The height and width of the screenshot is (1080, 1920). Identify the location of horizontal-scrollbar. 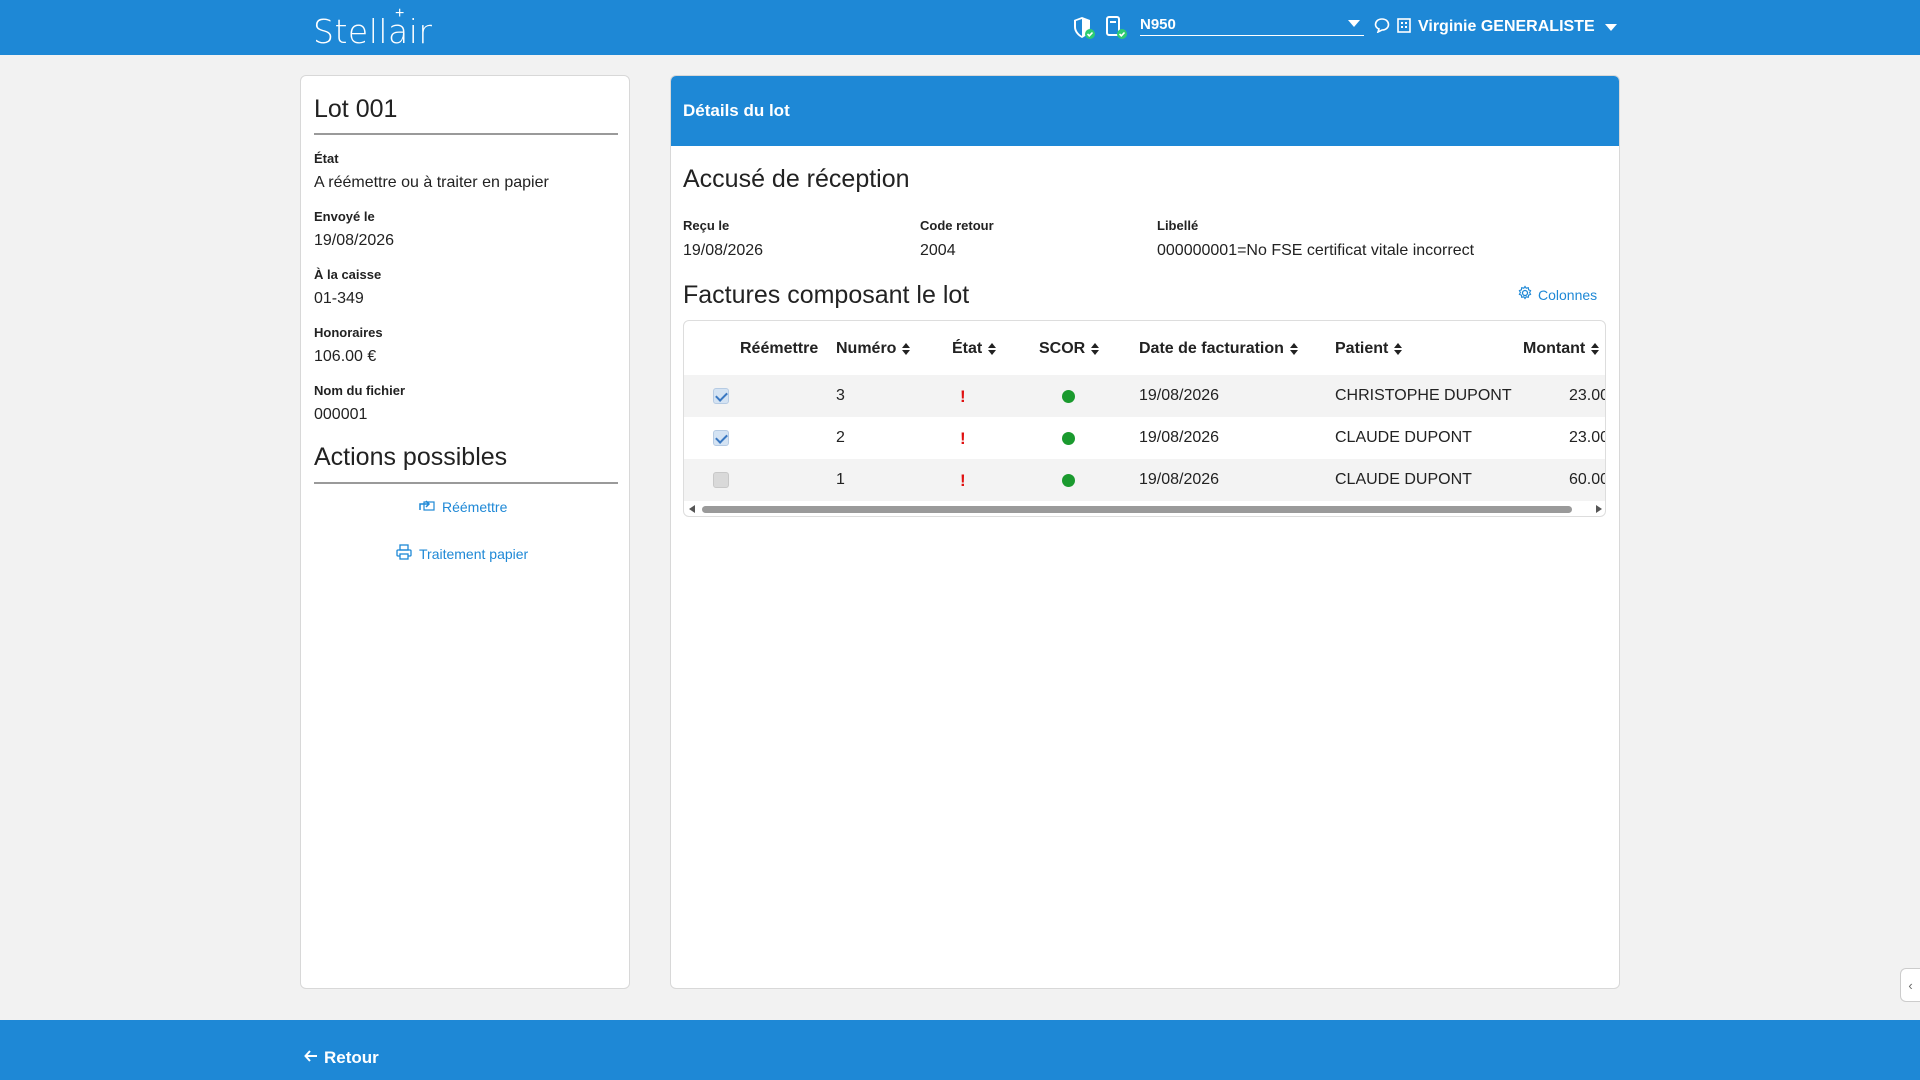
(1144, 508).